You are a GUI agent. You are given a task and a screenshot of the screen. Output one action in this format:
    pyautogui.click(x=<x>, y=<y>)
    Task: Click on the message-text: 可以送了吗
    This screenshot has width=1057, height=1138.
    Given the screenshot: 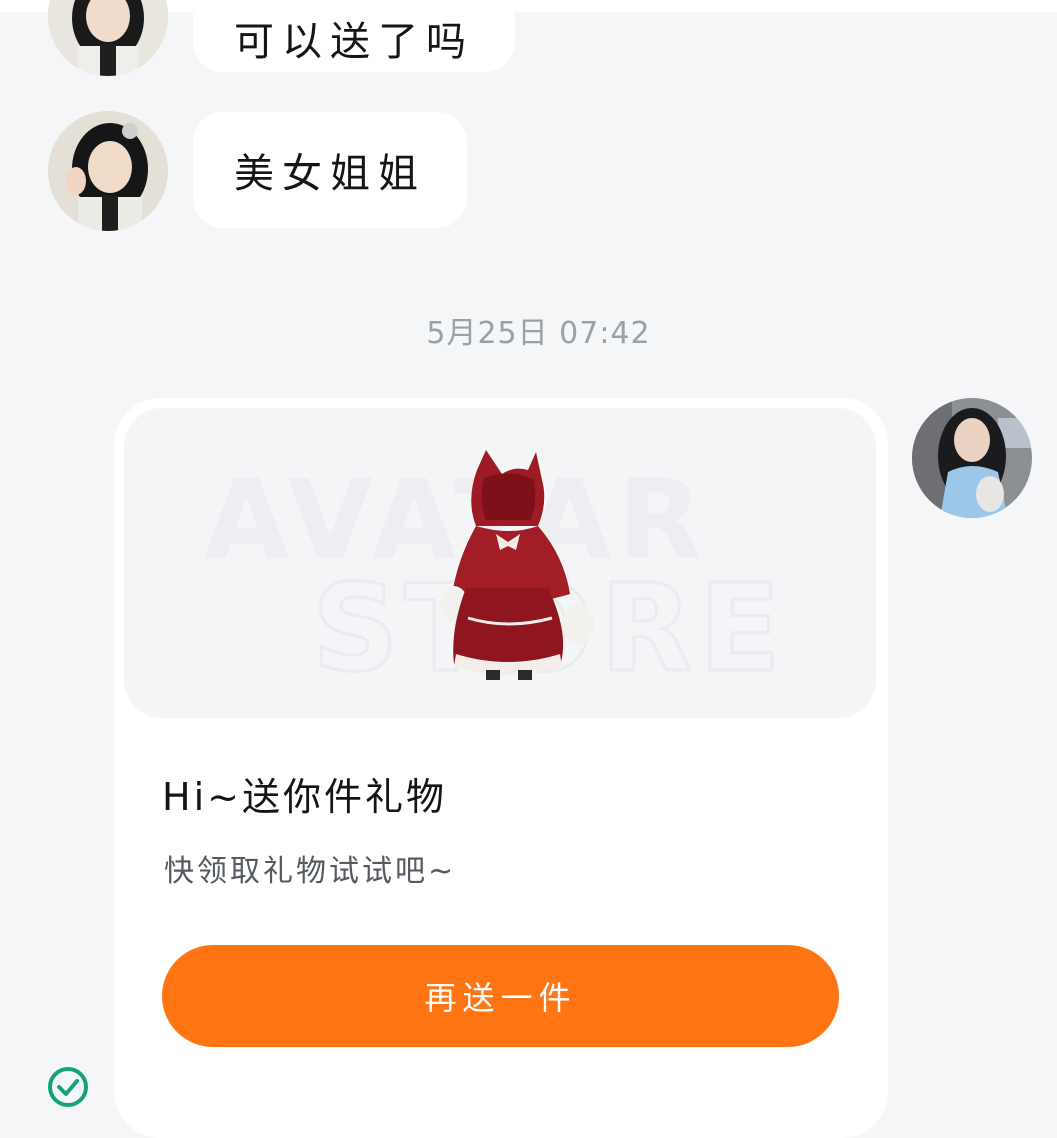 What is the action you would take?
    pyautogui.click(x=354, y=42)
    